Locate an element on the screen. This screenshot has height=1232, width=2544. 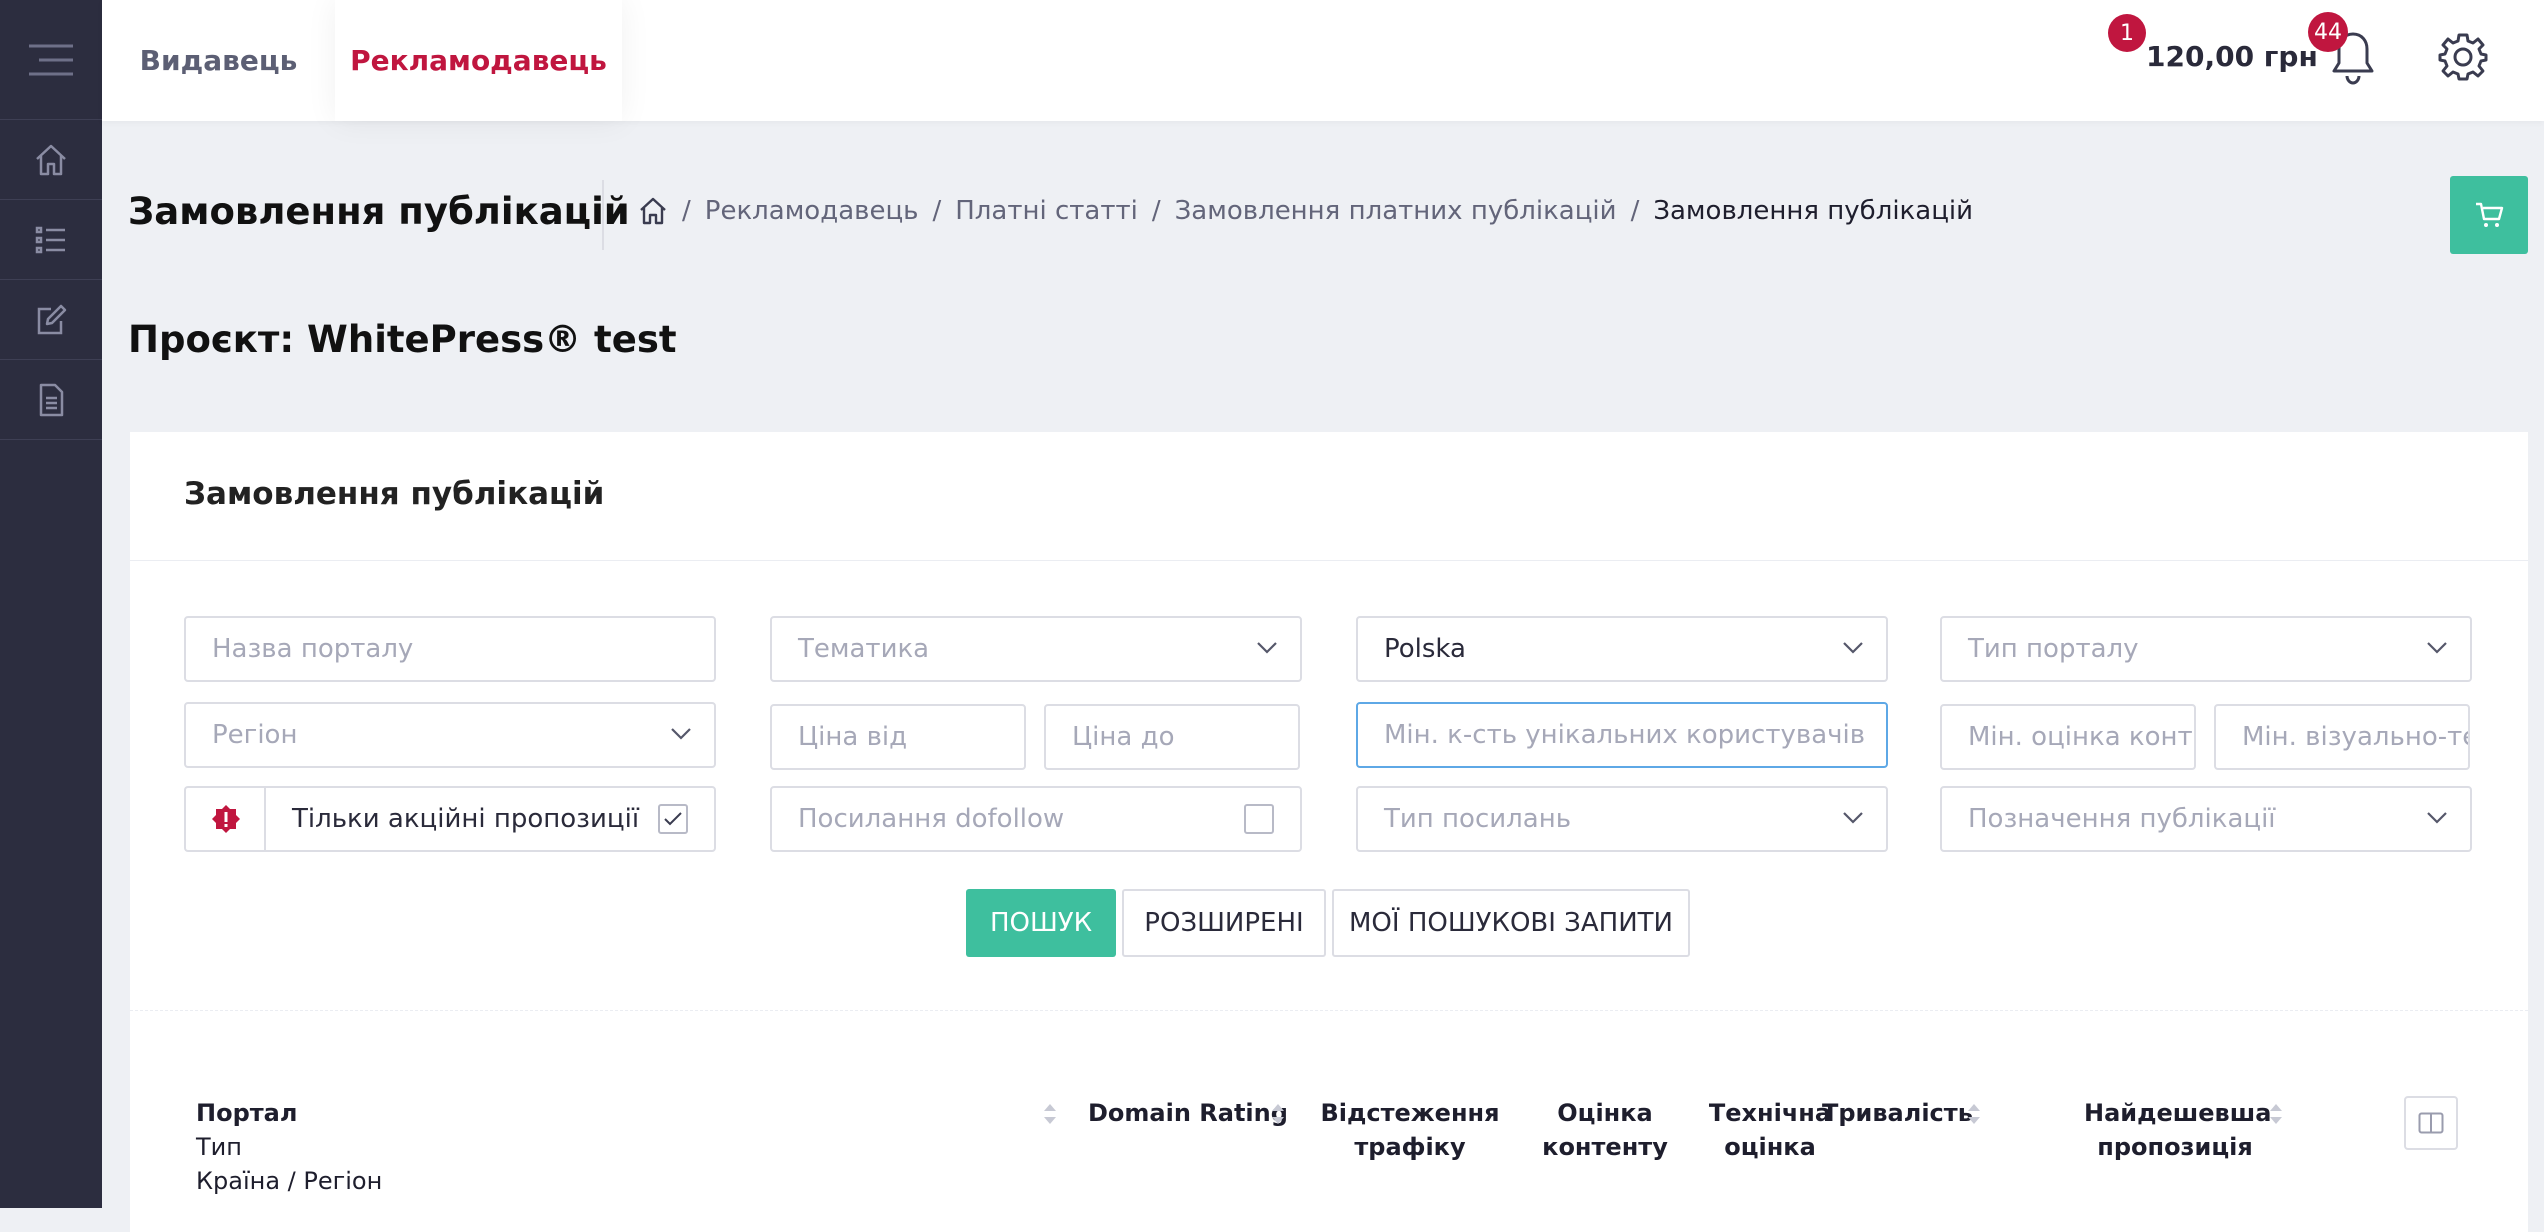
col-content-line2: контенту is located at coordinates (1605, 1147).